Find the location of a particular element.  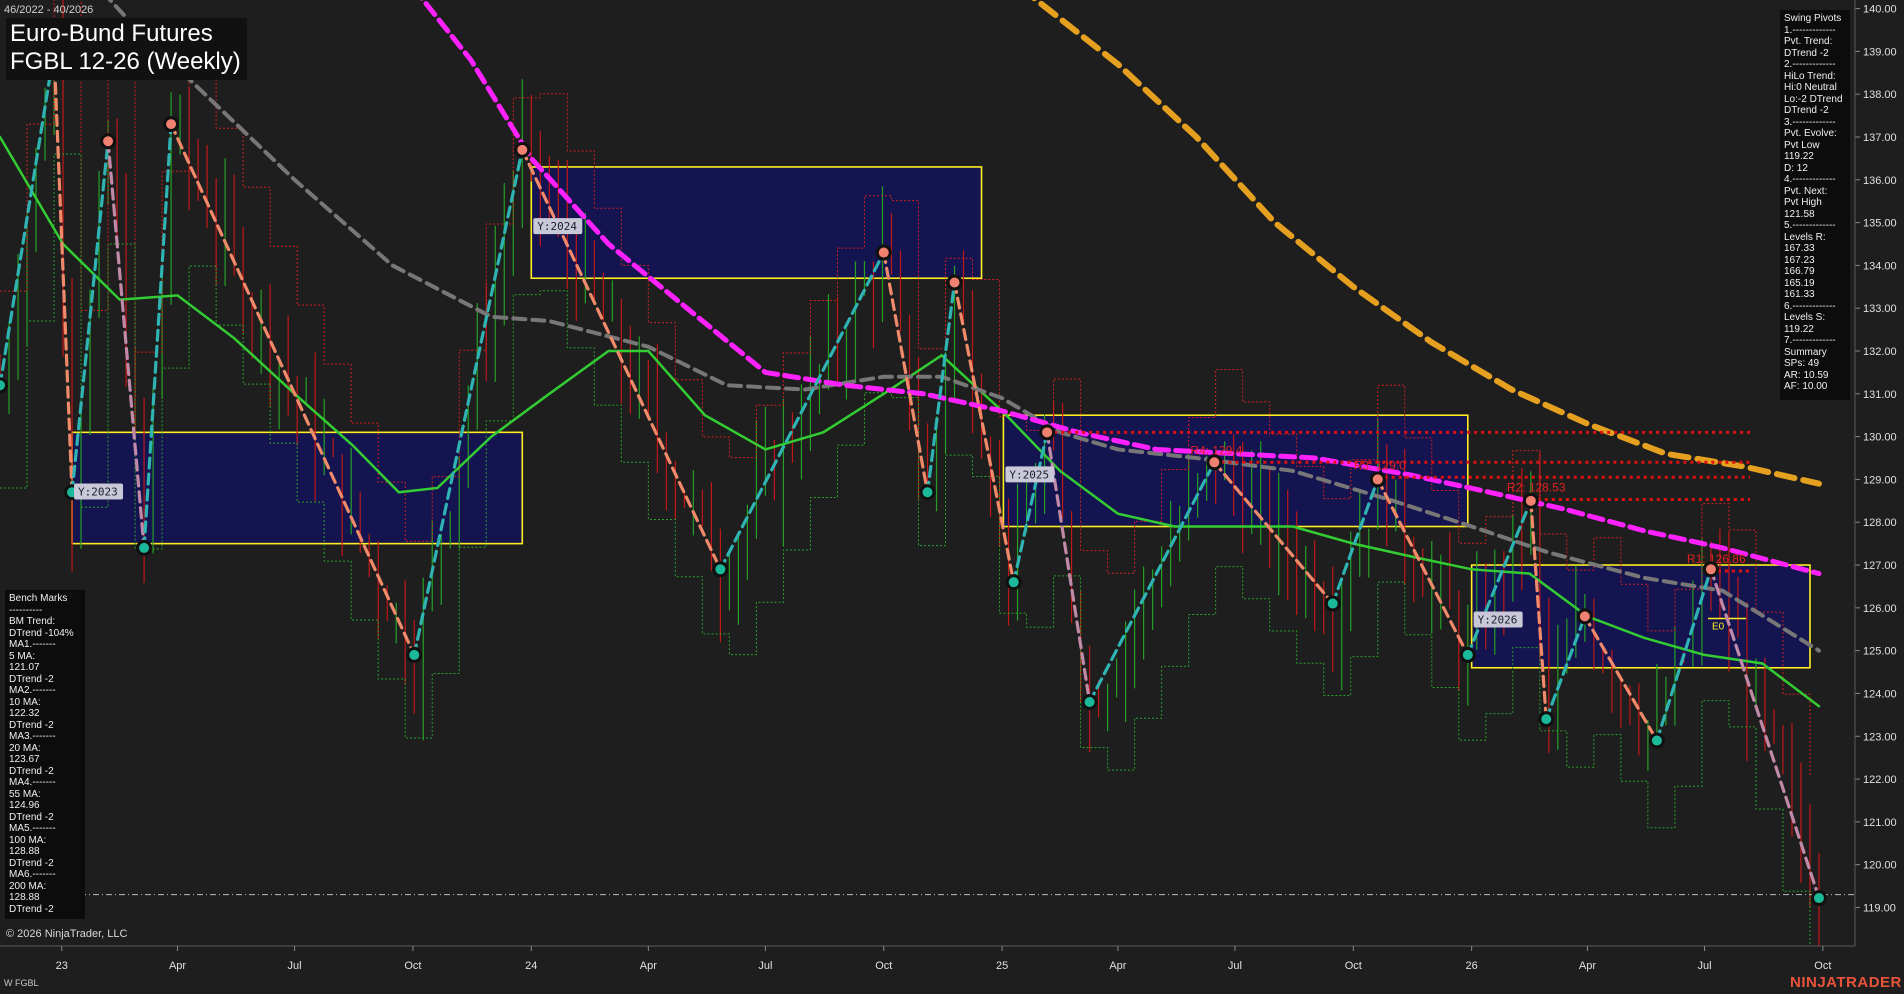

y-tick-label: 125.00 is located at coordinates (1880, 652).